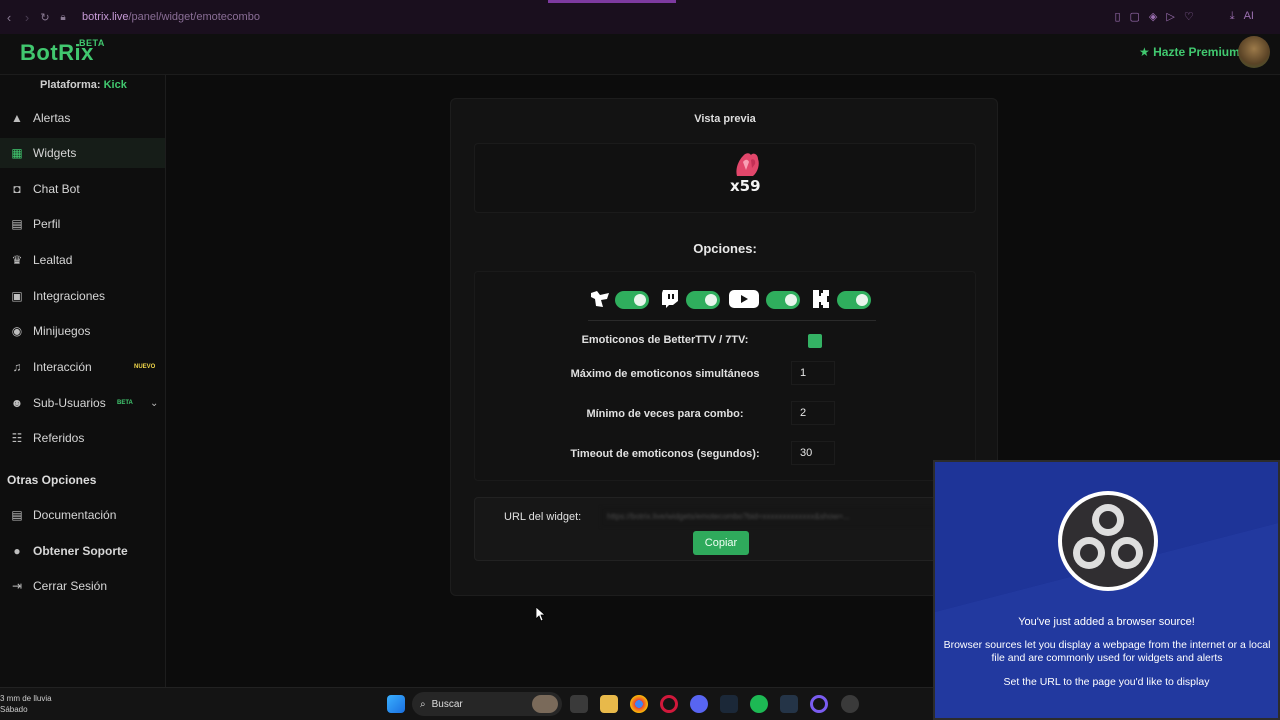  What do you see at coordinates (850, 704) in the screenshot?
I see `obs-taskbar-icon` at bounding box center [850, 704].